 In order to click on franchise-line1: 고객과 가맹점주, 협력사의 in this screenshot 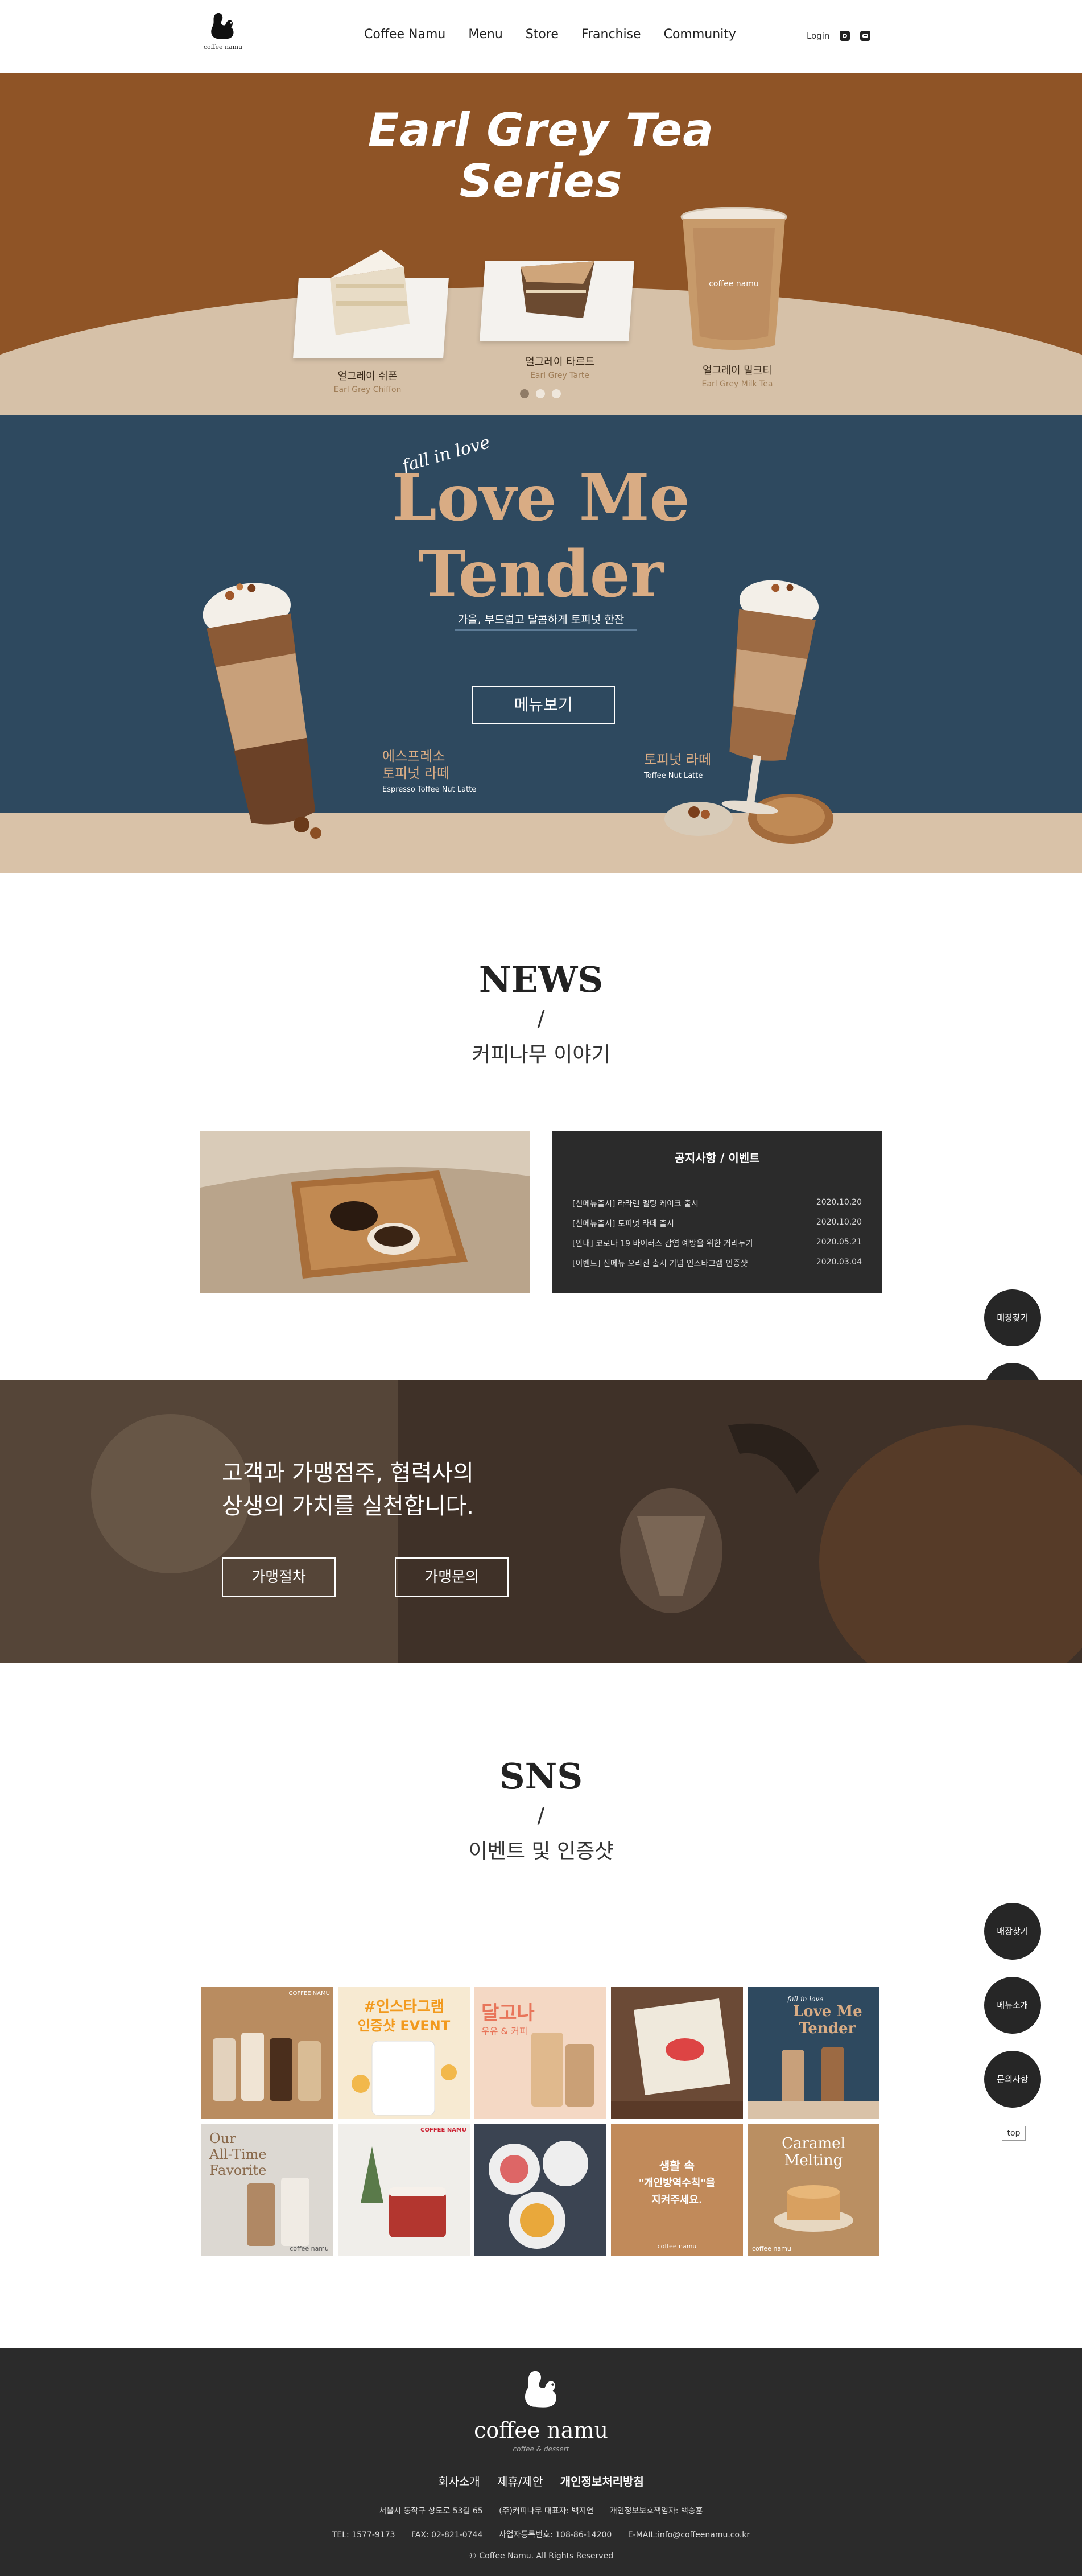, I will do `click(348, 1473)`.